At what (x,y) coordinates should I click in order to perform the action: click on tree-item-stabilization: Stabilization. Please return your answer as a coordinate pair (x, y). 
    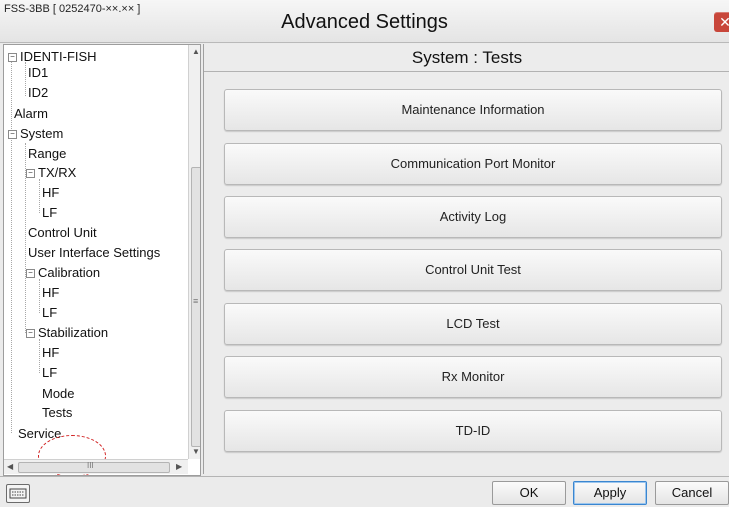
    Looking at the image, I should click on (73, 332).